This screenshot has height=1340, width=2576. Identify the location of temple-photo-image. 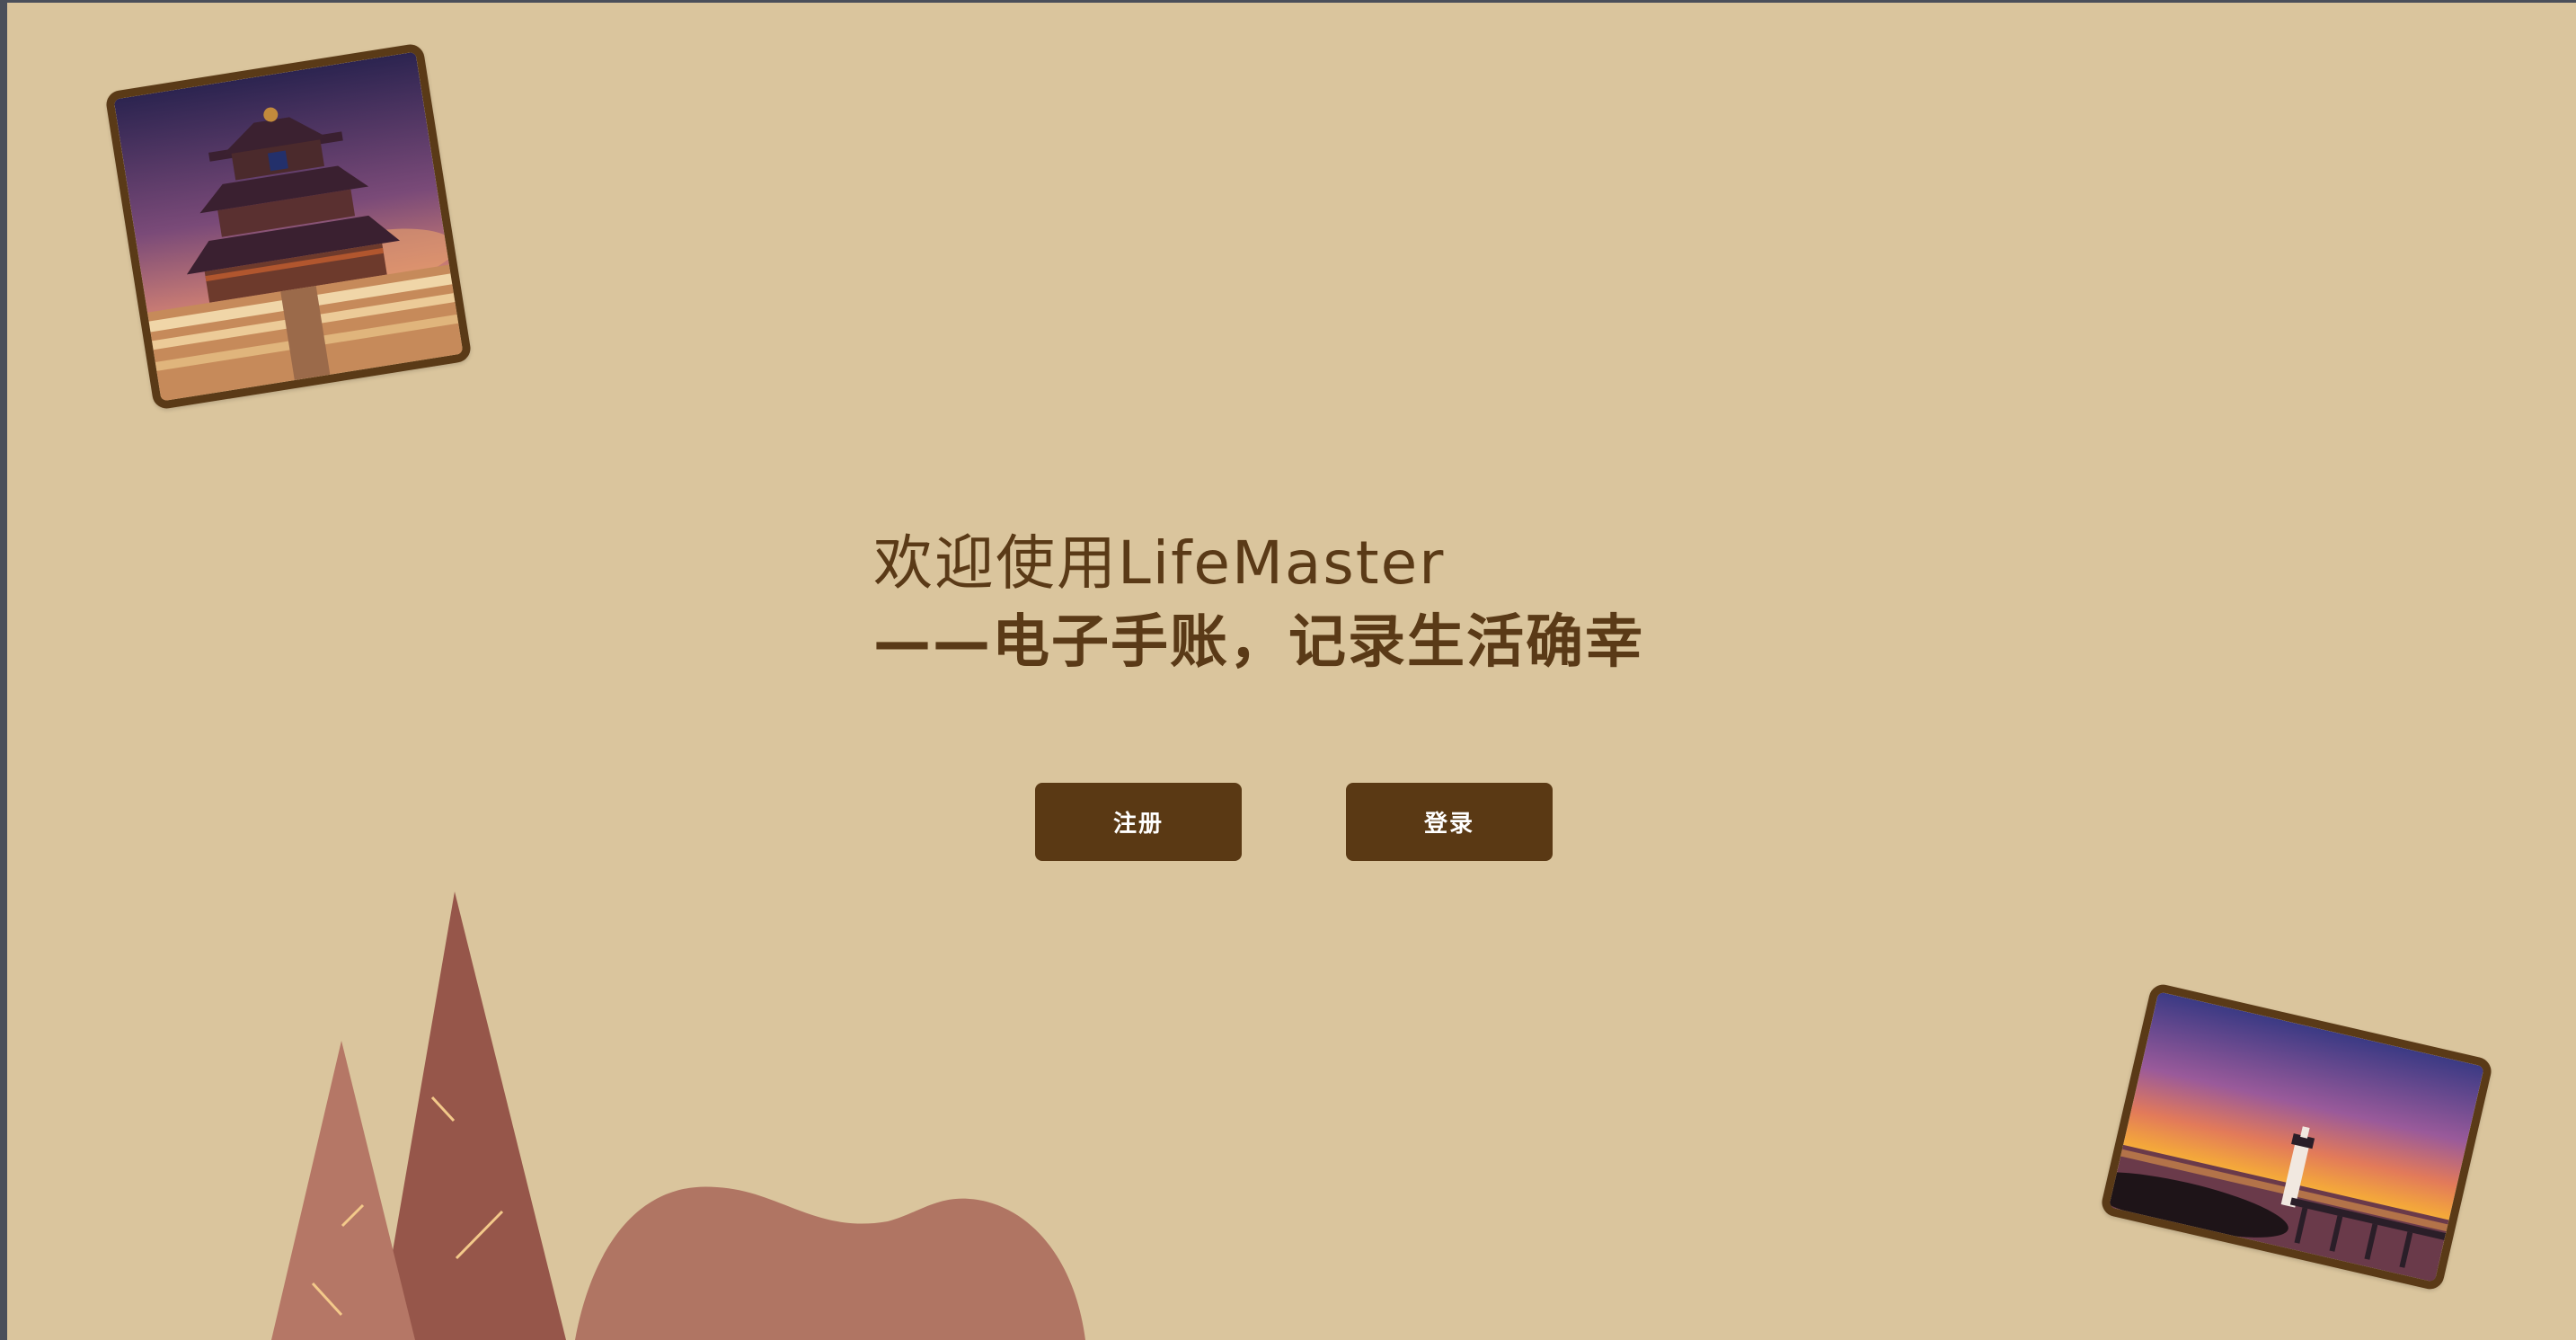
(288, 226).